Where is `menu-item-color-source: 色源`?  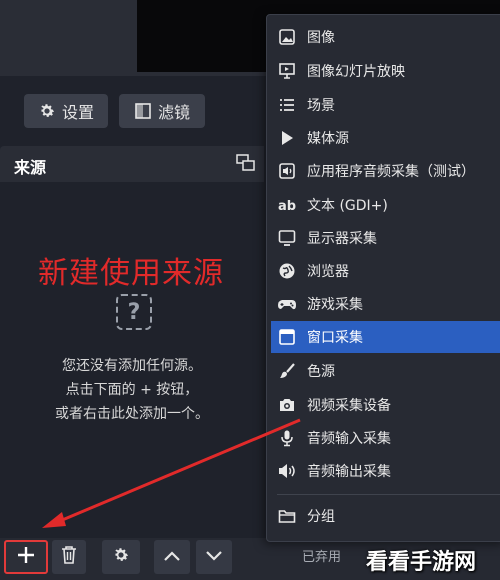
menu-item-color-source: 色源 is located at coordinates (385, 371).